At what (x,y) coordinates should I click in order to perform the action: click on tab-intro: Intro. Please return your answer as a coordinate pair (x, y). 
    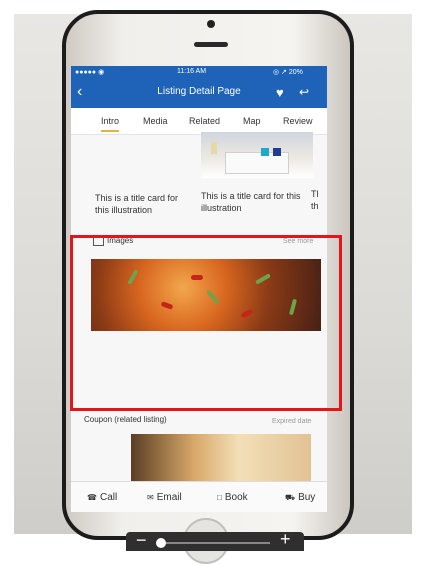
    Looking at the image, I should click on (110, 124).